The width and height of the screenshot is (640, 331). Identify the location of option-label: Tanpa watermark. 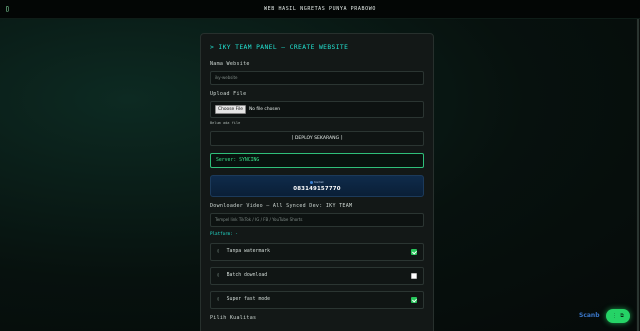
(248, 251).